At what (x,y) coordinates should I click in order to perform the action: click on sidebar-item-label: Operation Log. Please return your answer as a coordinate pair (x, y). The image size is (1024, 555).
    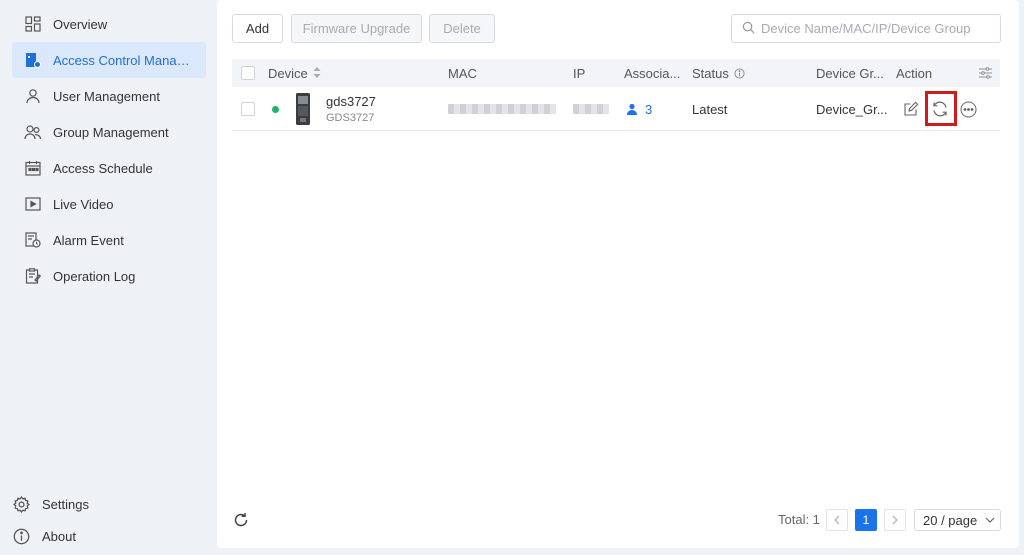
    Looking at the image, I should click on (94, 276).